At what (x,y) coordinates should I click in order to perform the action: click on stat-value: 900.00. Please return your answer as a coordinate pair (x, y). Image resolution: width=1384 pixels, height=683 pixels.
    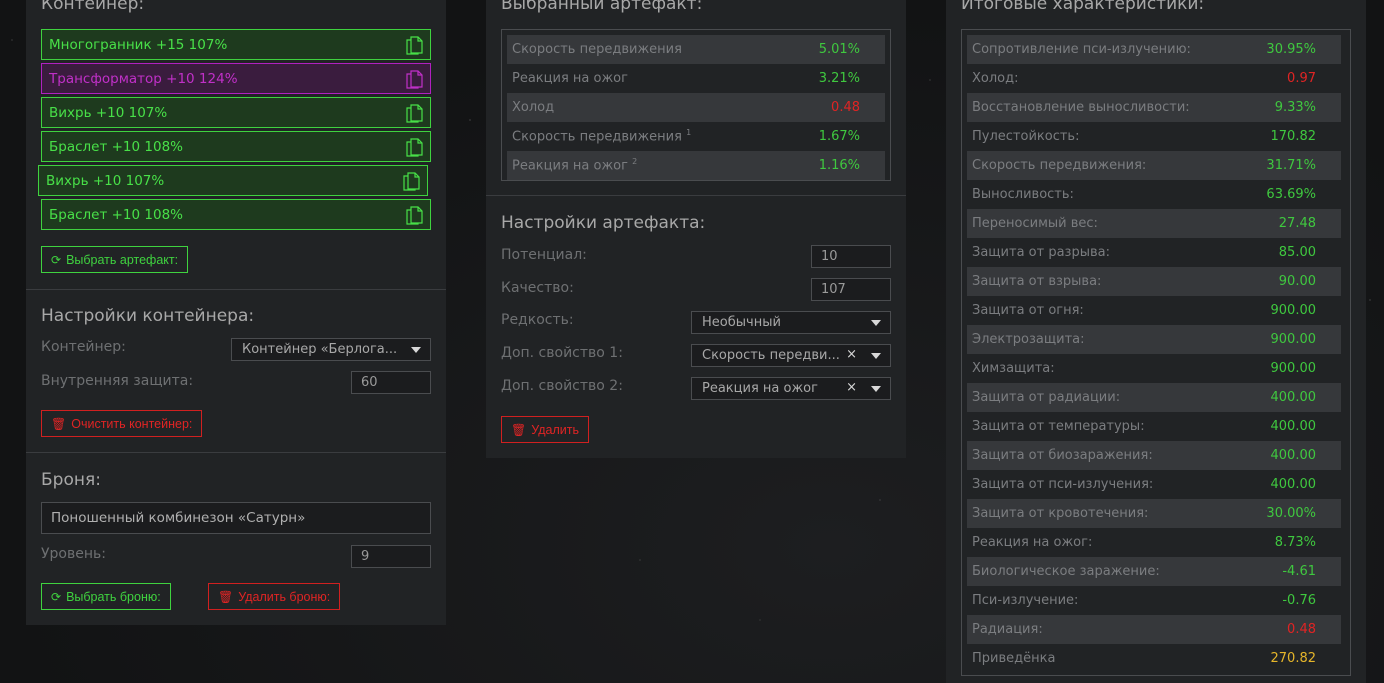
    Looking at the image, I should click on (1293, 368).